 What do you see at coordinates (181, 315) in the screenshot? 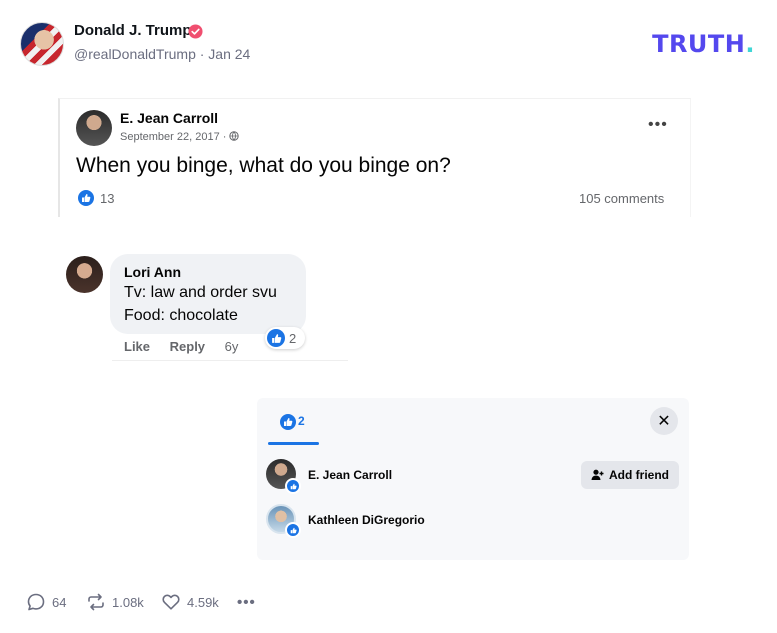
I see `comment-text-line2: Food: chocolate` at bounding box center [181, 315].